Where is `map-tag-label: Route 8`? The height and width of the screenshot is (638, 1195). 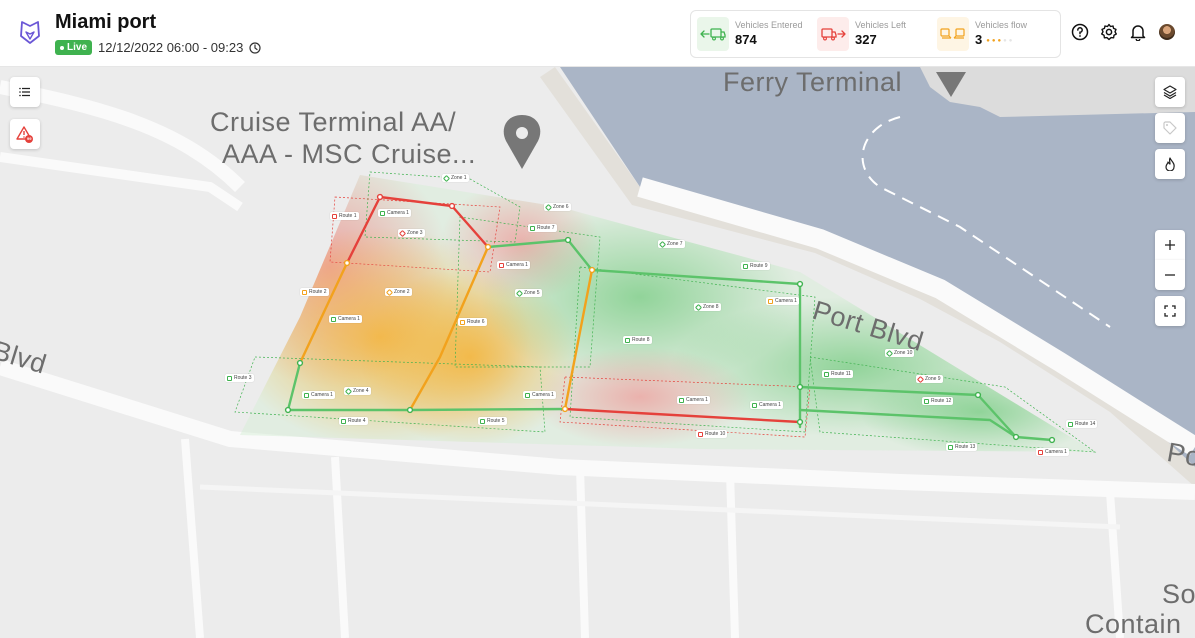 map-tag-label: Route 8 is located at coordinates (641, 340).